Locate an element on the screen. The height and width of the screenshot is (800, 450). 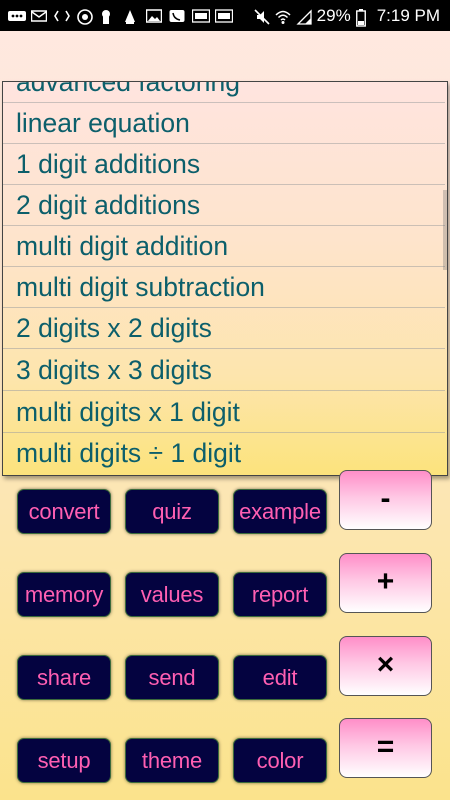
status-bar: 29% 7:19 PM is located at coordinates (225, 15).